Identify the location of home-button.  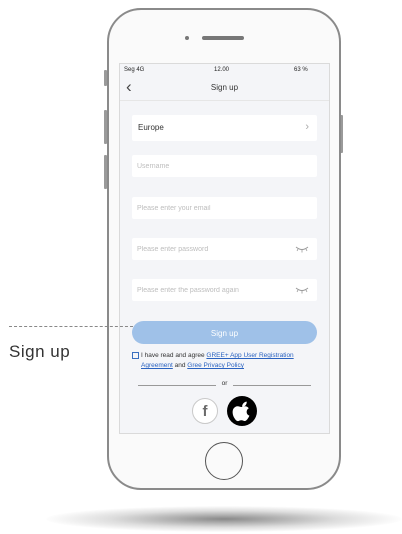
(224, 461).